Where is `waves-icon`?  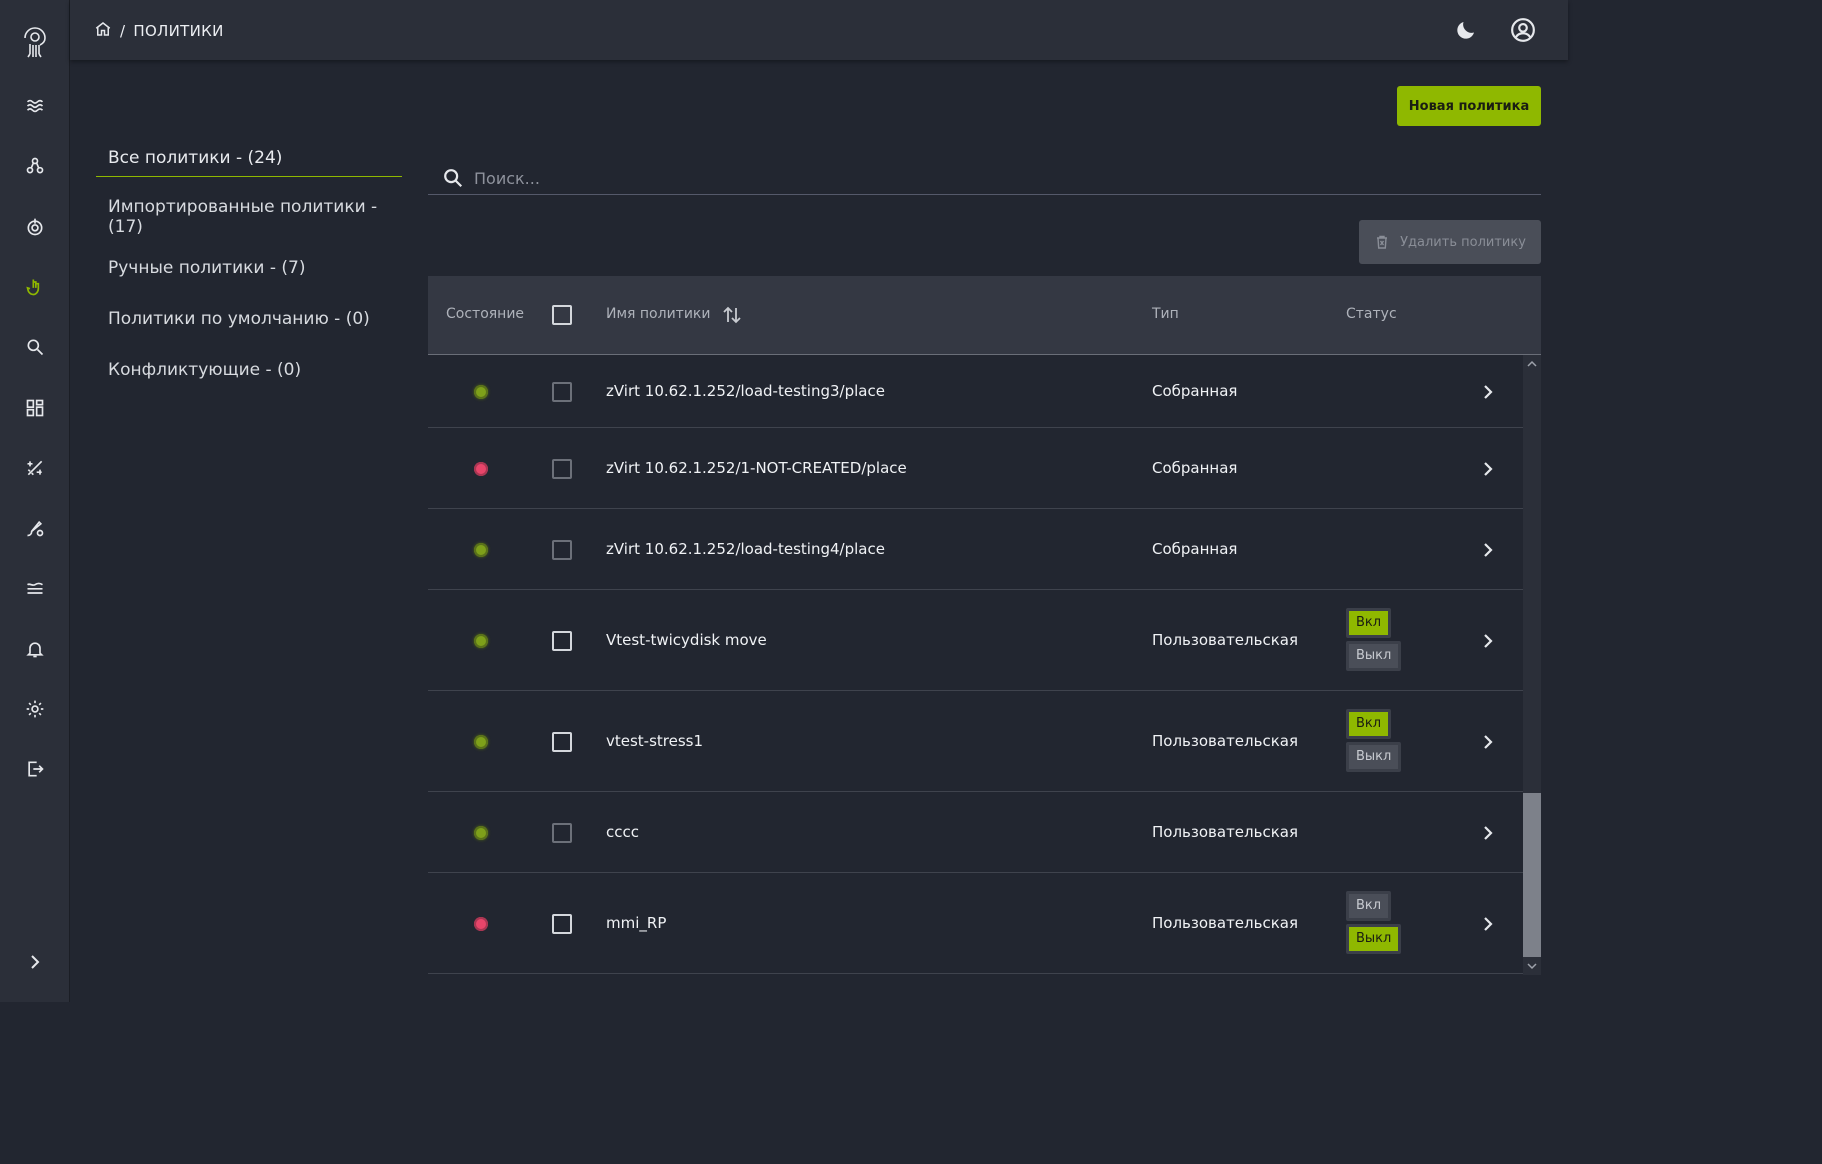
waves-icon is located at coordinates (35, 106).